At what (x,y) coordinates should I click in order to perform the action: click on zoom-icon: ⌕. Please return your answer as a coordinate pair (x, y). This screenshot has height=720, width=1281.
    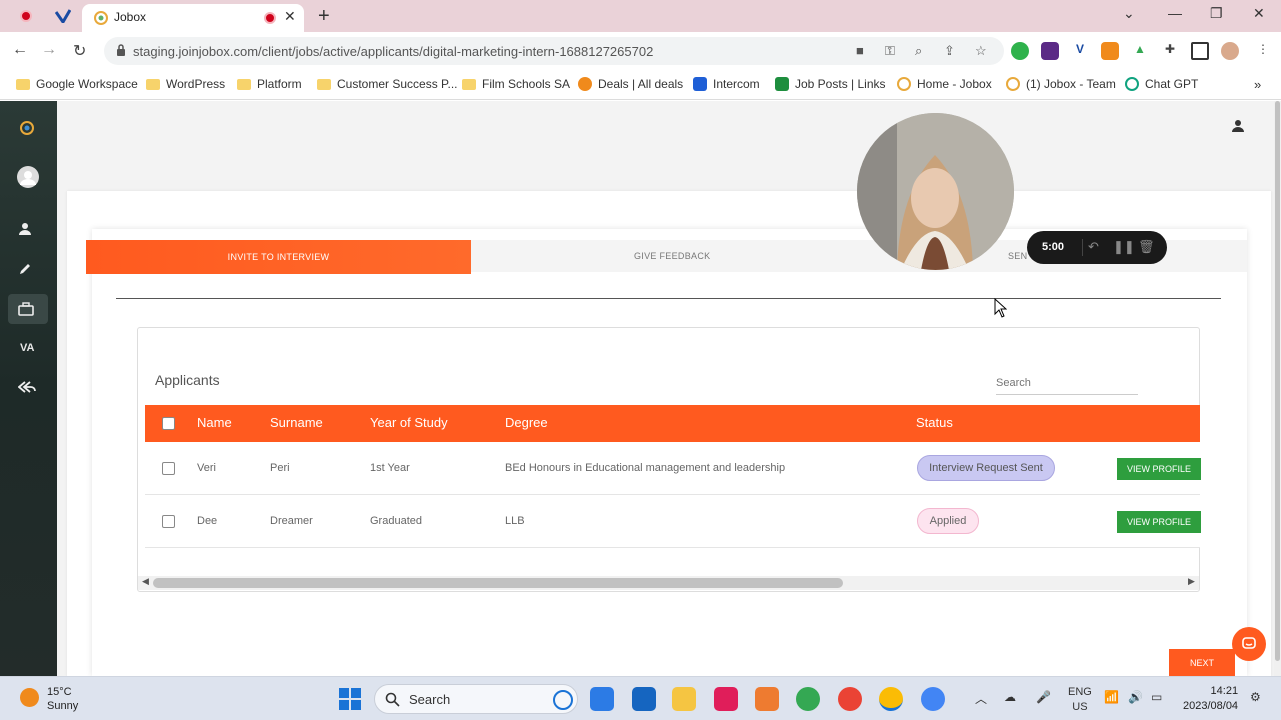
    Looking at the image, I should click on (918, 51).